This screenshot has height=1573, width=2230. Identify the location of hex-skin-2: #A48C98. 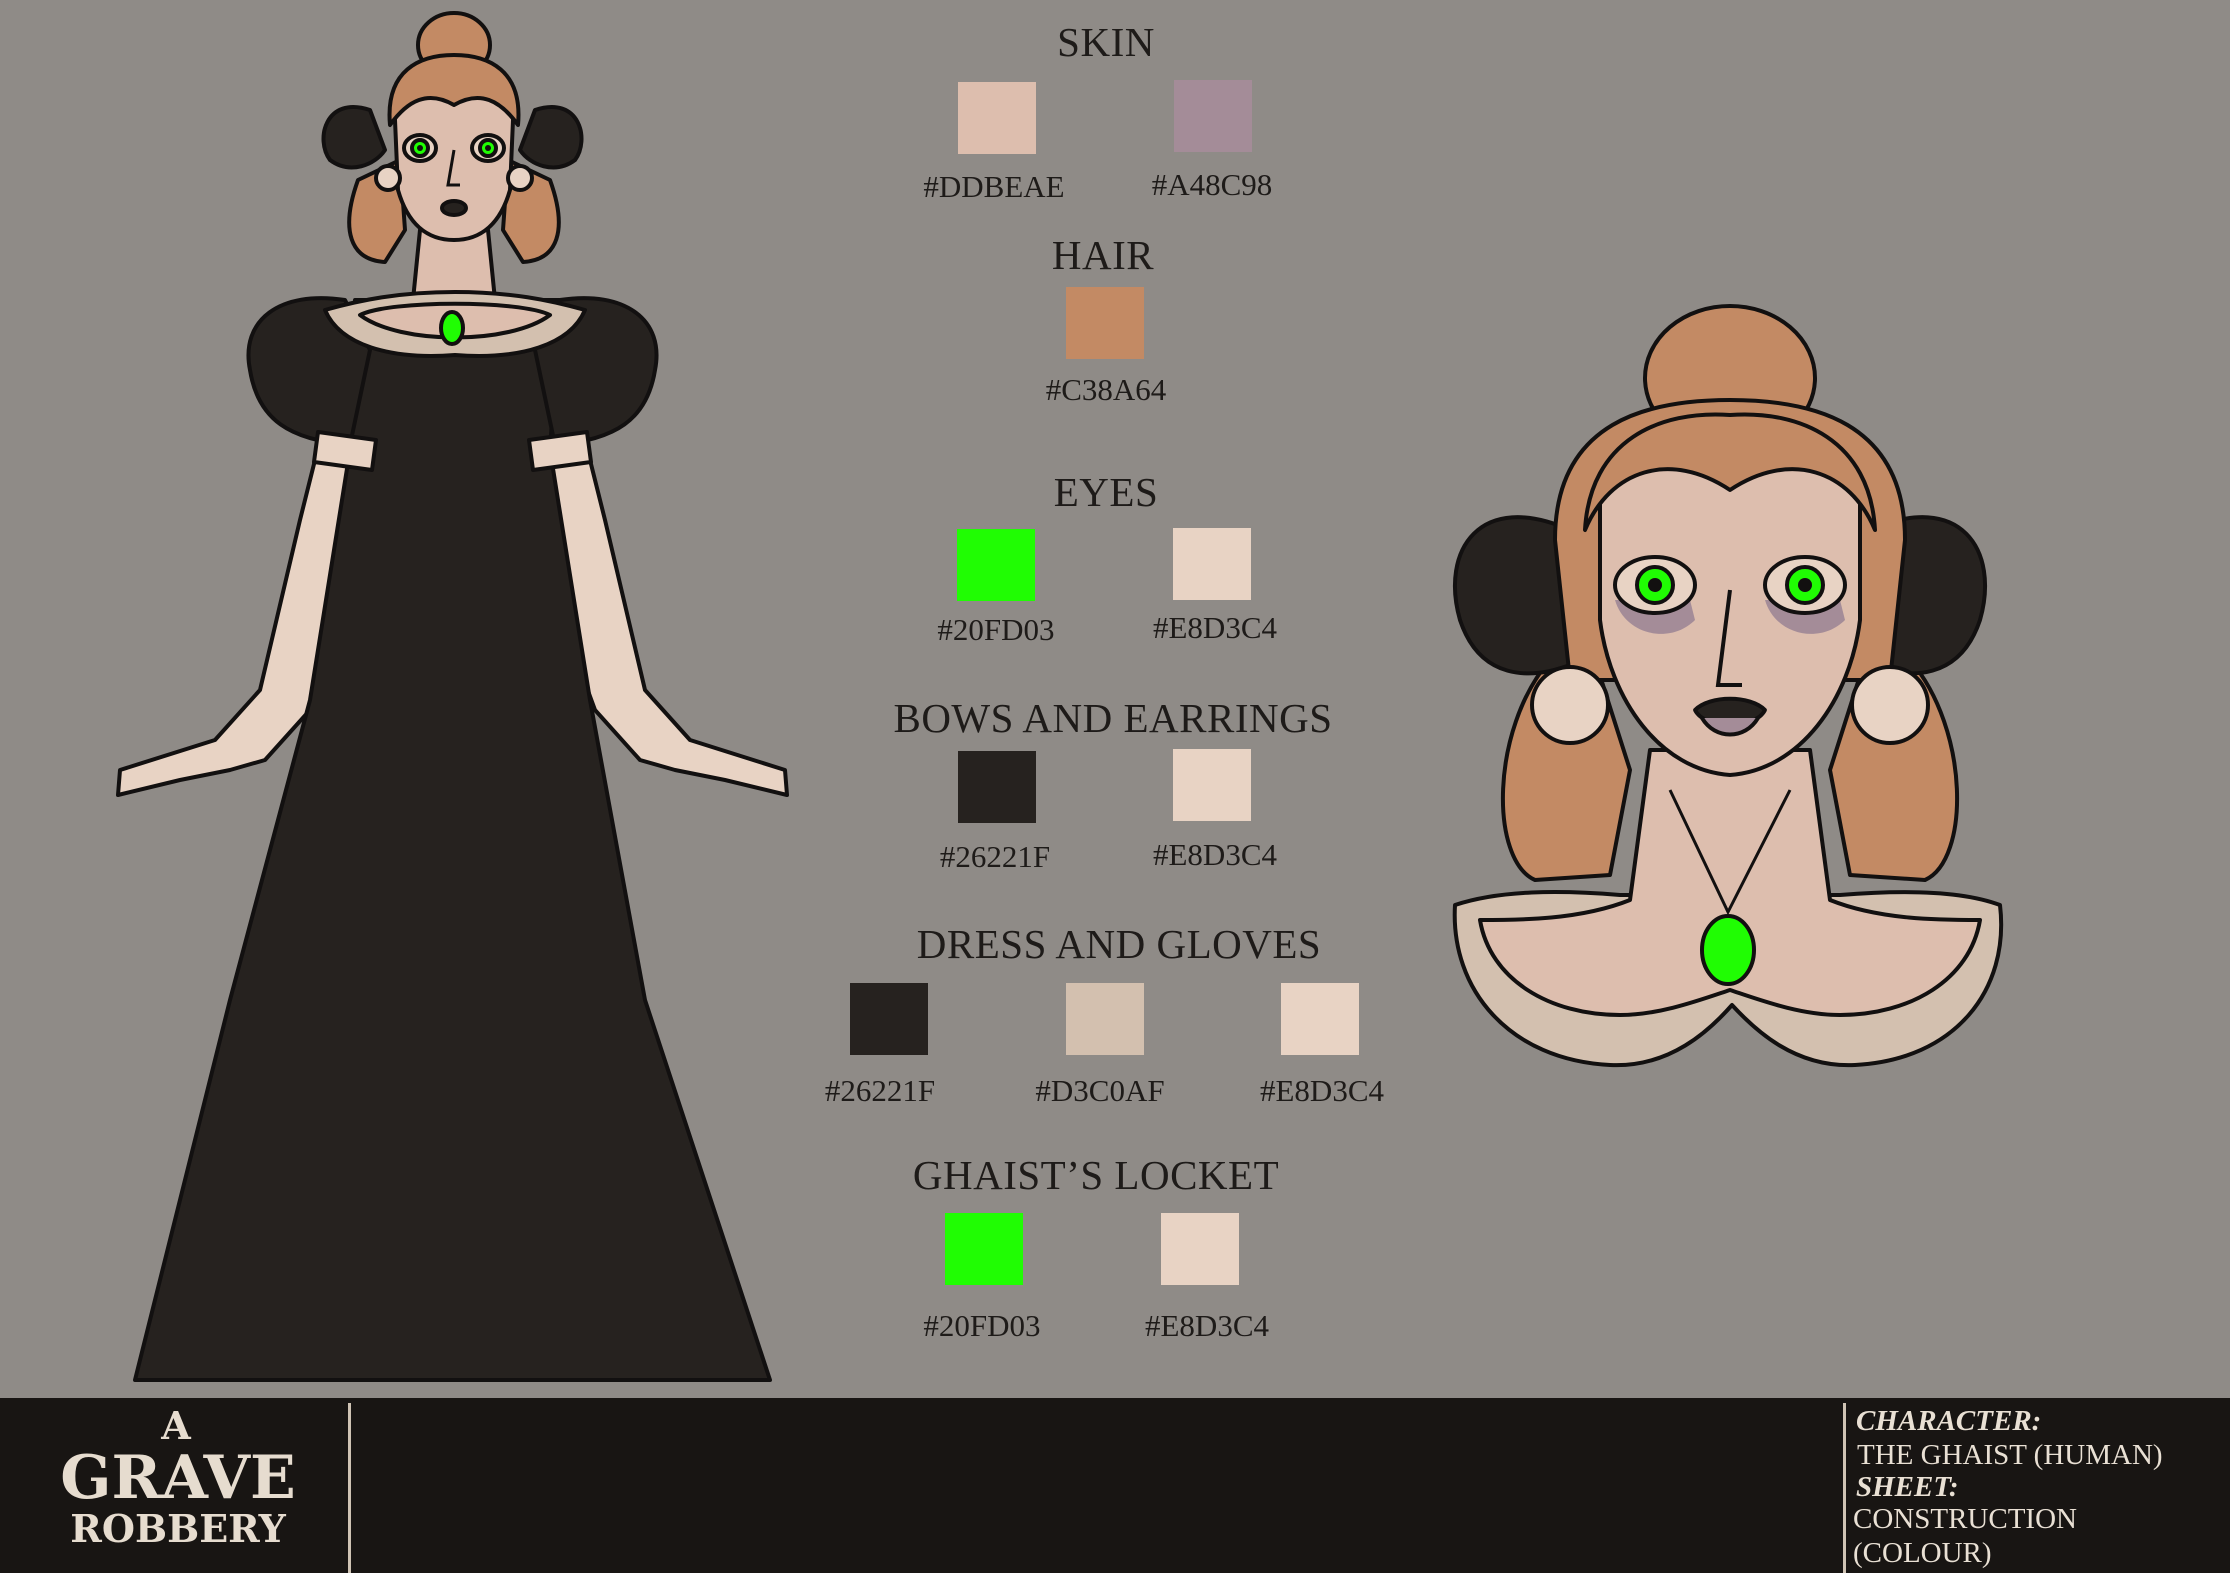
(1212, 184).